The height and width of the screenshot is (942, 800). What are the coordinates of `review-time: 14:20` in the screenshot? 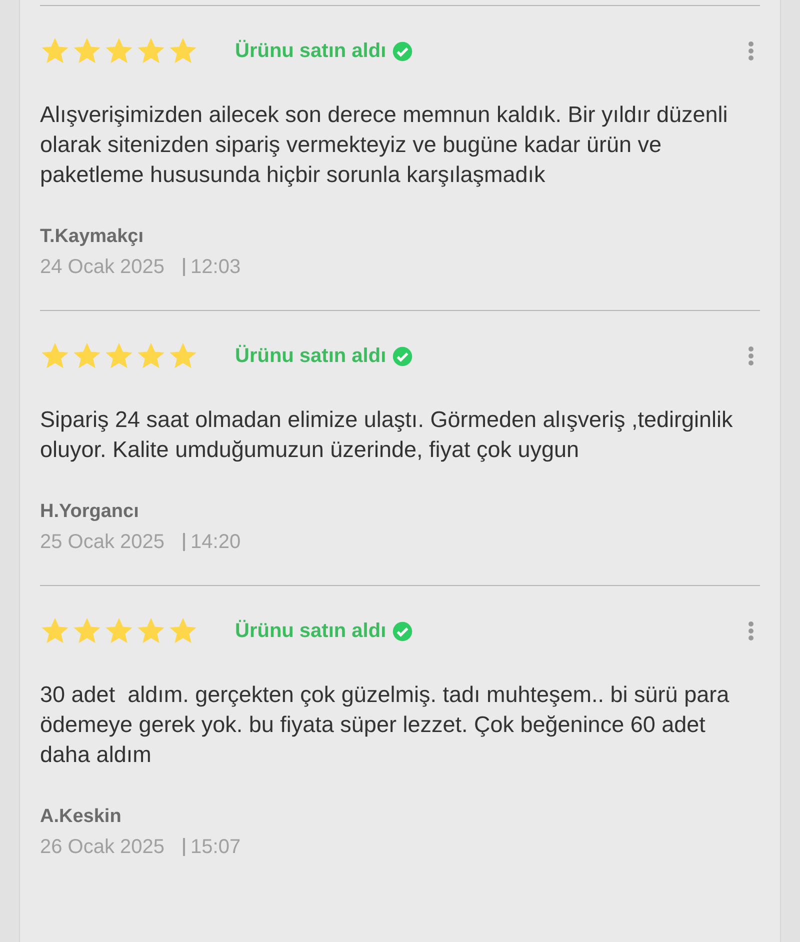 It's located at (215, 542).